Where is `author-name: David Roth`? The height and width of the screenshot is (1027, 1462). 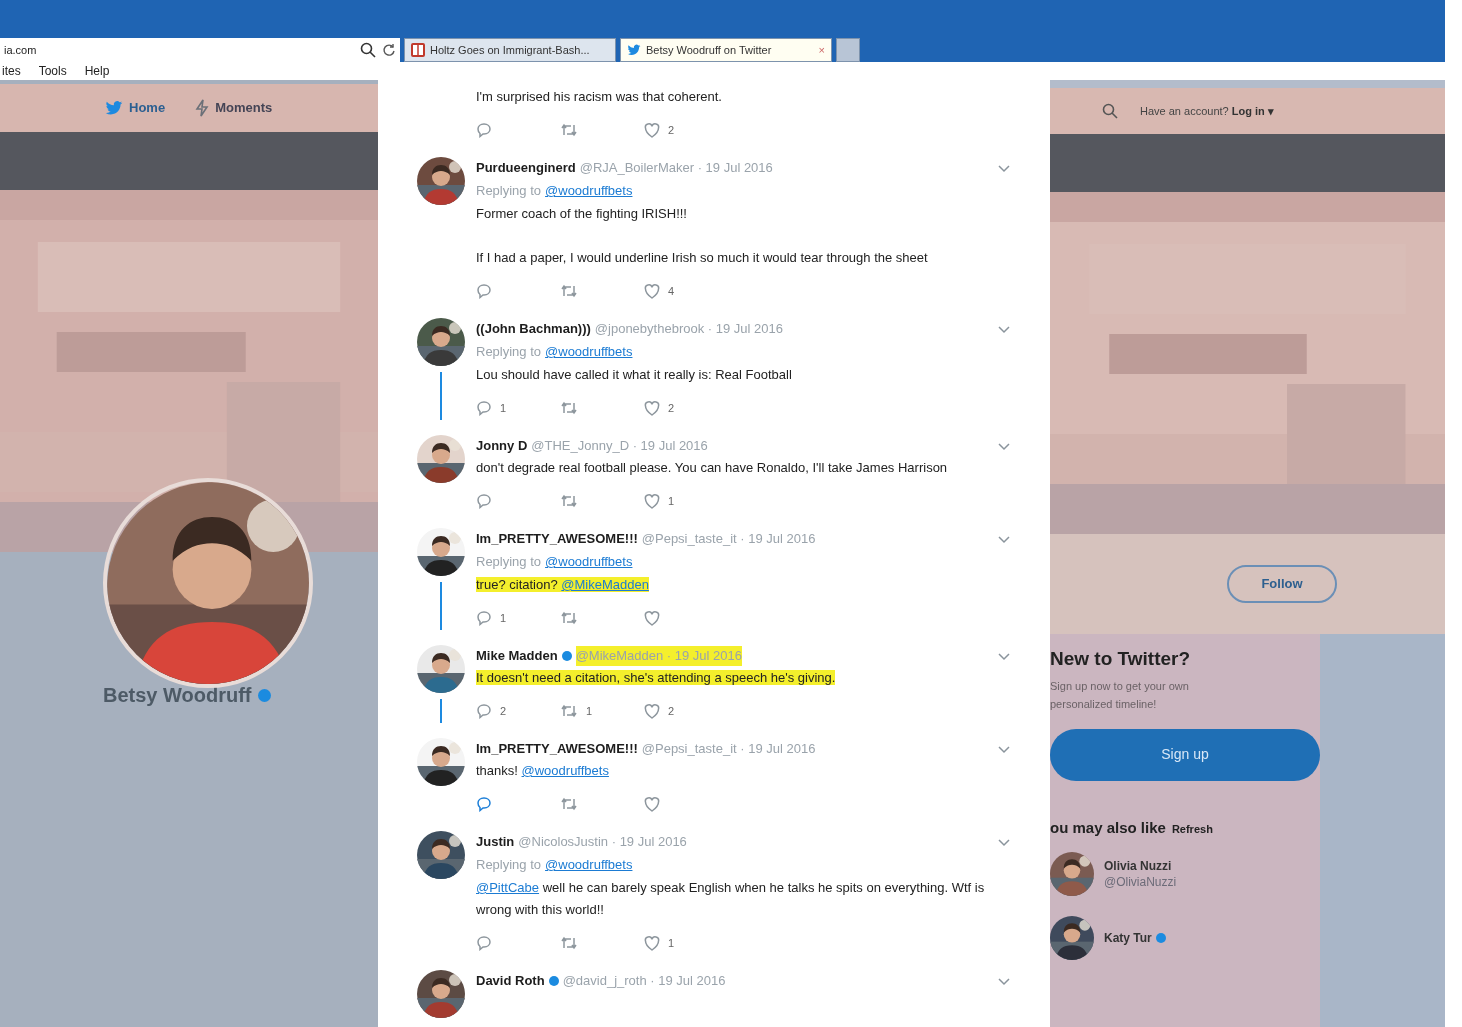
author-name: David Roth is located at coordinates (510, 981).